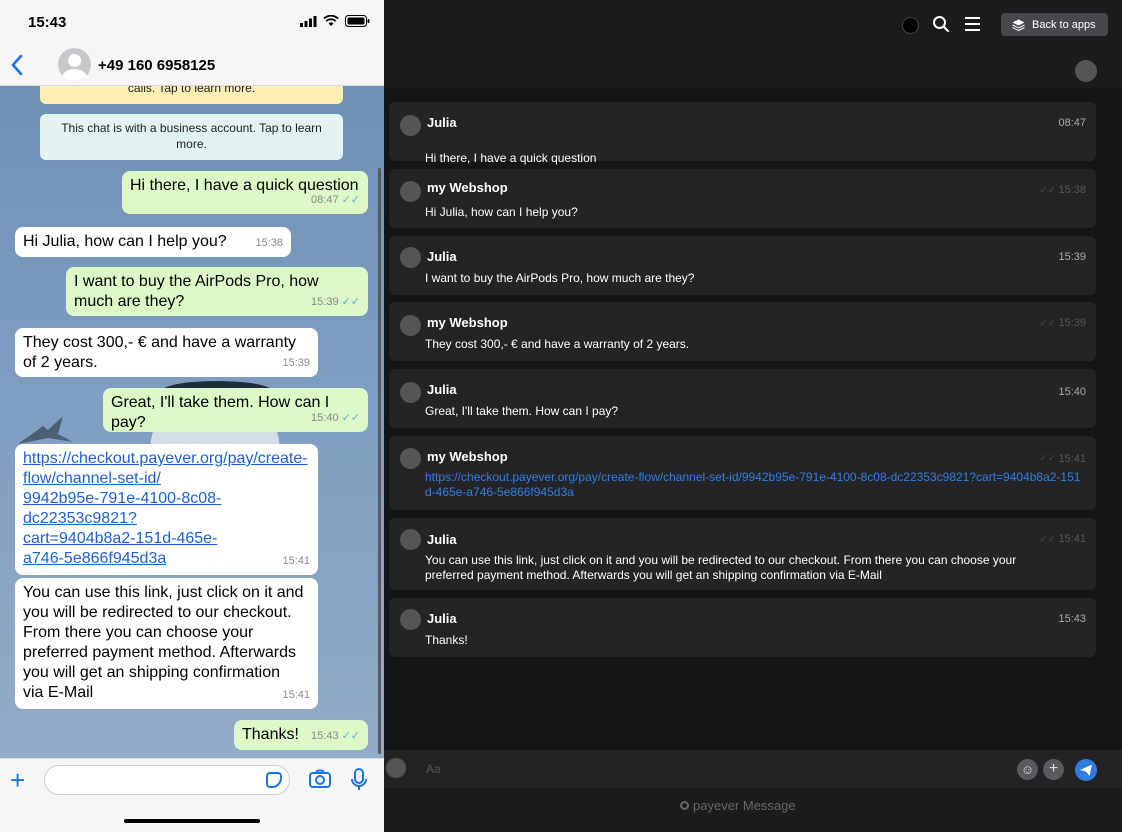  I want to click on contact-avatar, so click(74, 64).